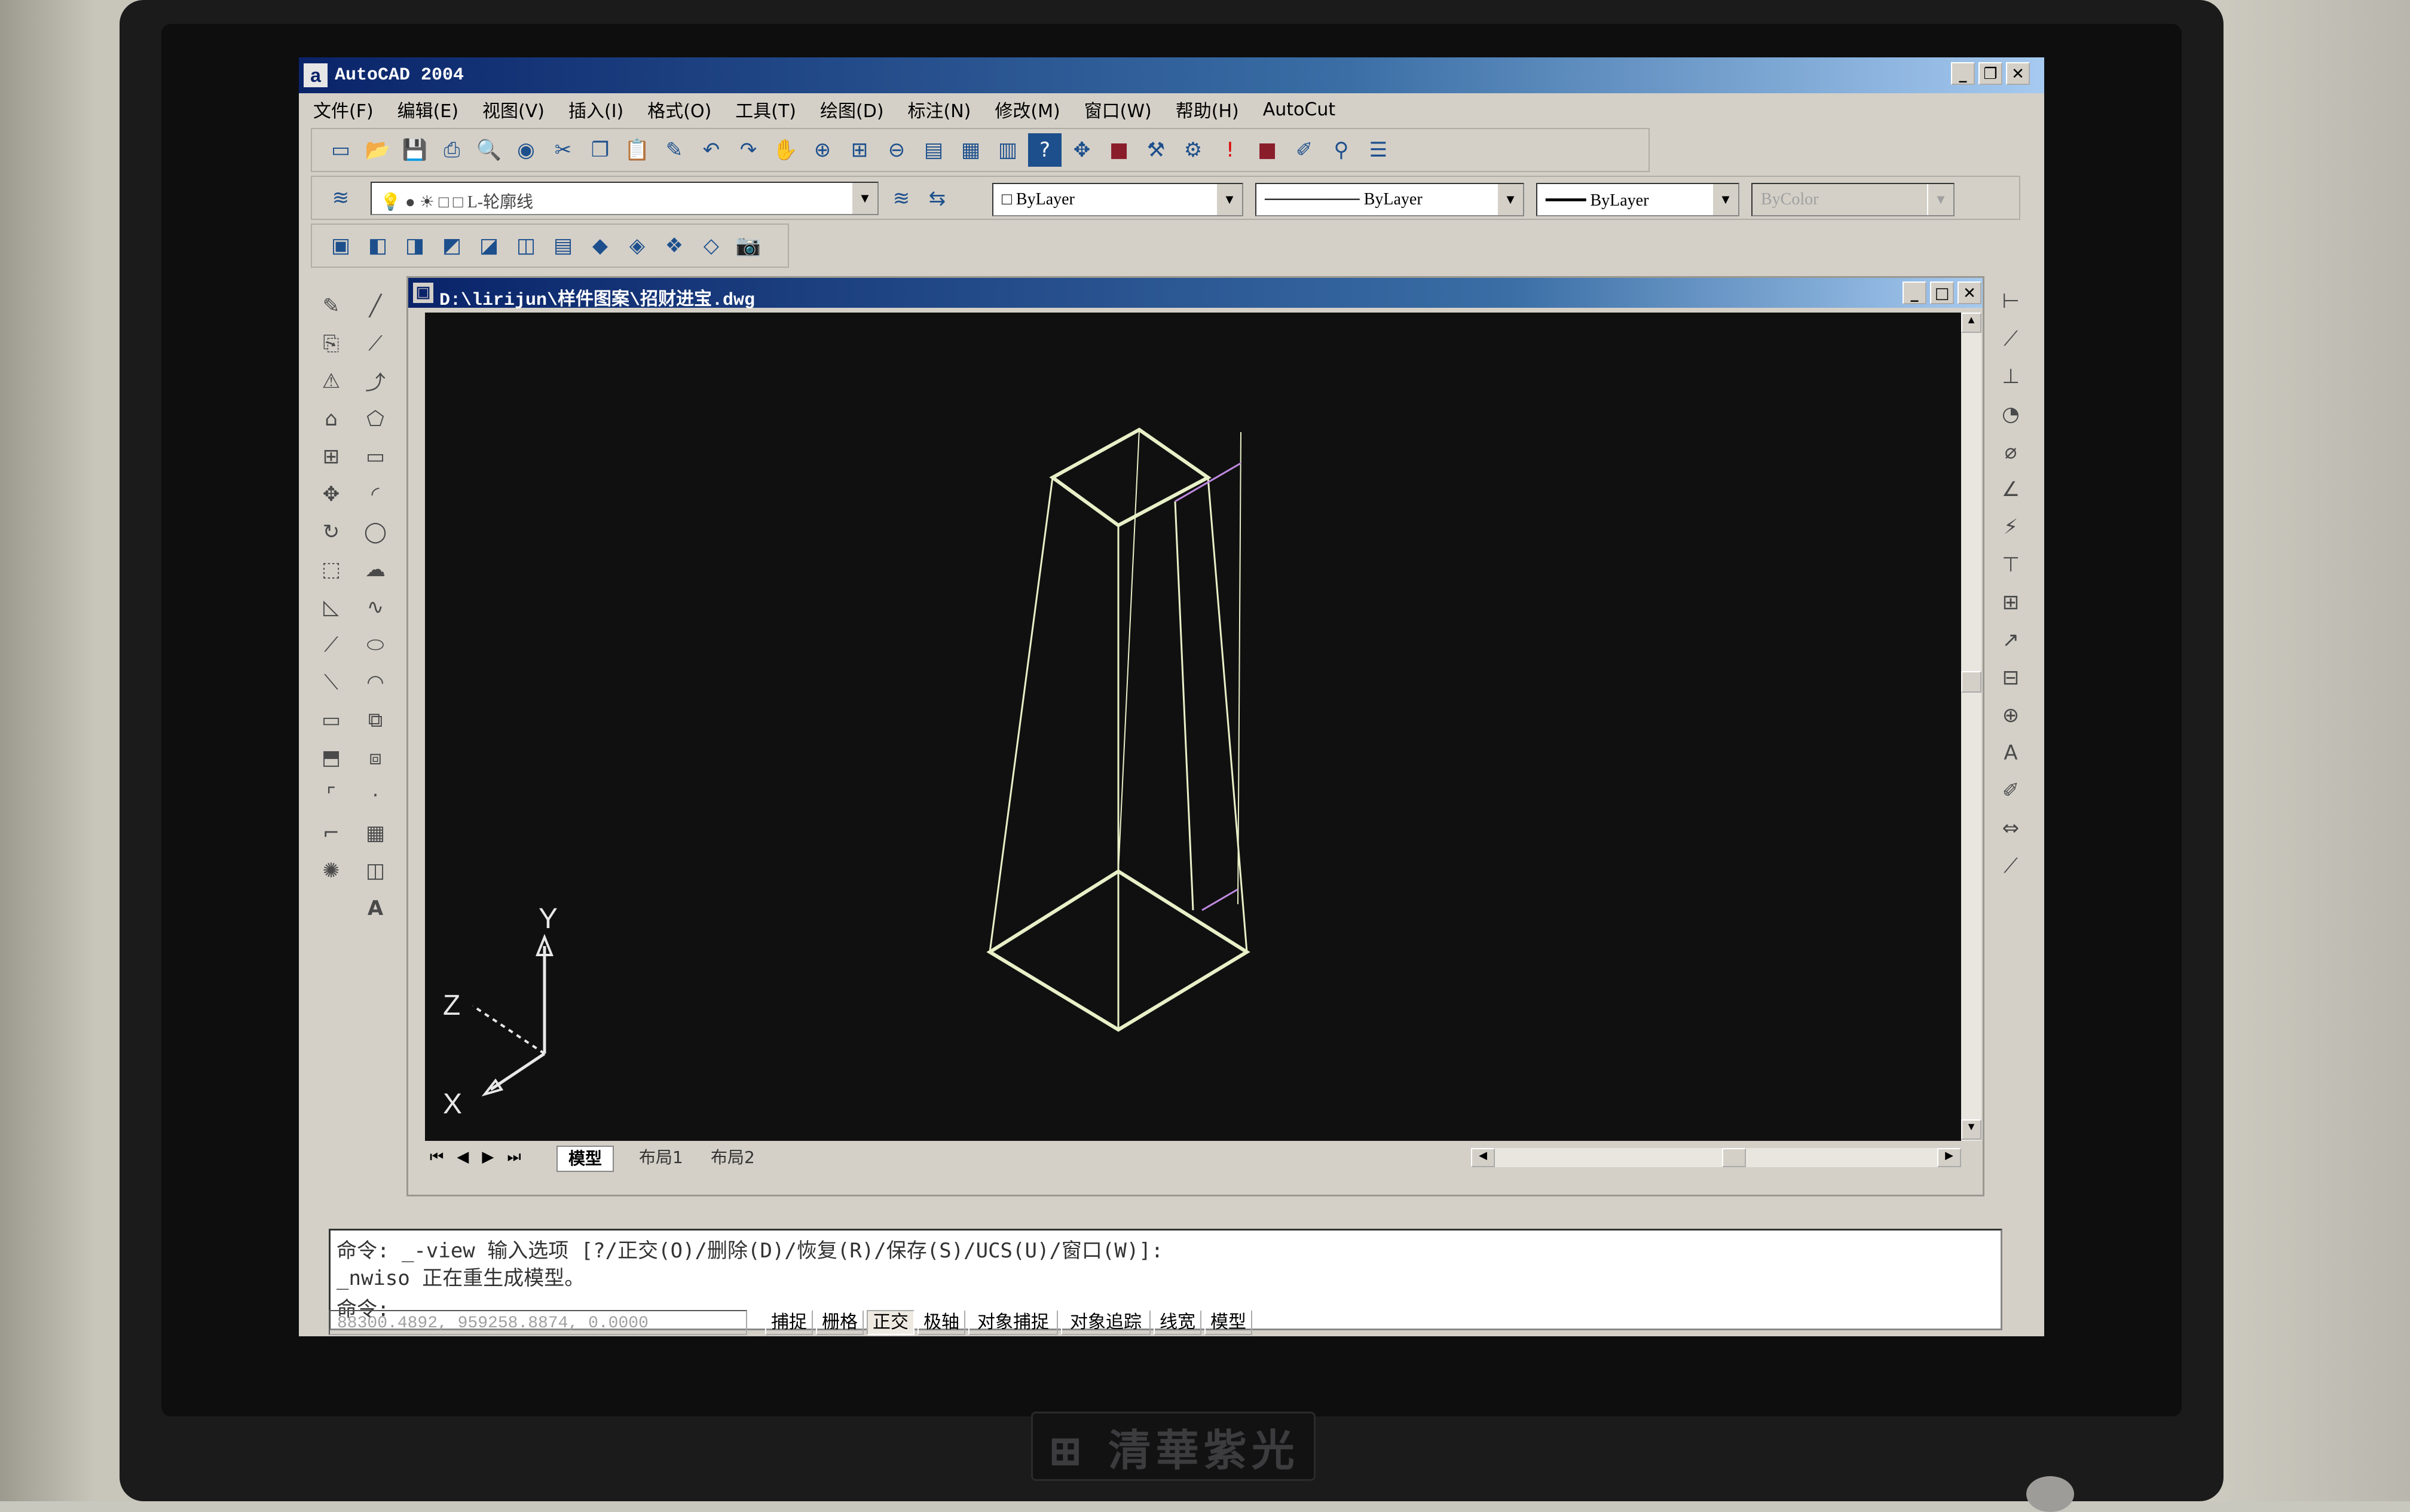 This screenshot has height=1512, width=2410. What do you see at coordinates (1267, 150) in the screenshot?
I see `stop-icon: ■` at bounding box center [1267, 150].